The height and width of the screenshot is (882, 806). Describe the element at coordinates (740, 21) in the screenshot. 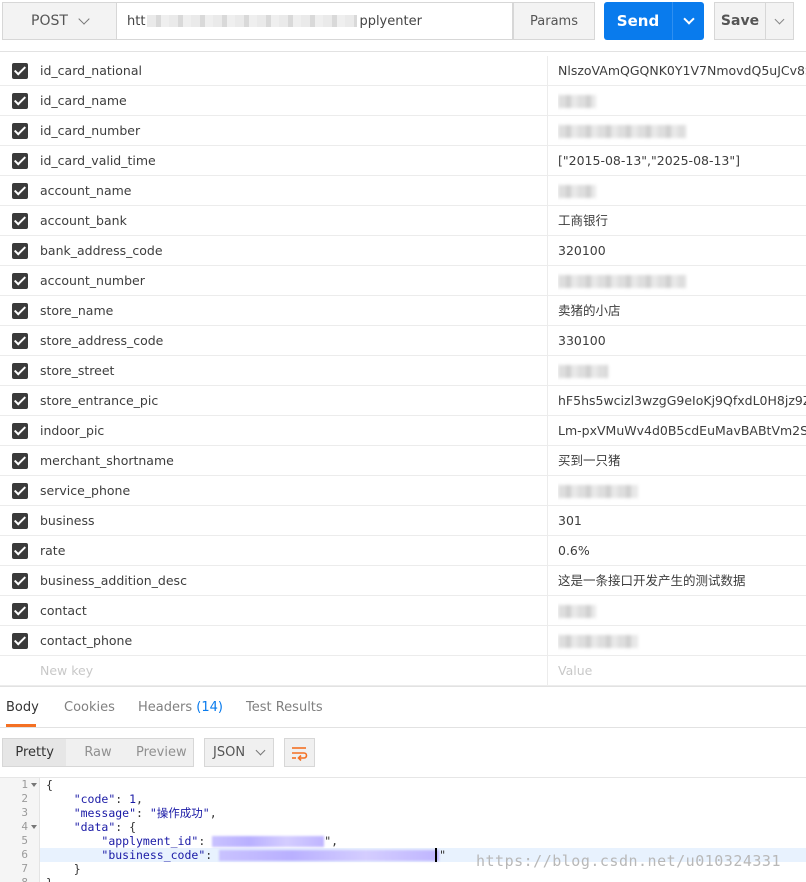

I see `save-label: Save` at that location.